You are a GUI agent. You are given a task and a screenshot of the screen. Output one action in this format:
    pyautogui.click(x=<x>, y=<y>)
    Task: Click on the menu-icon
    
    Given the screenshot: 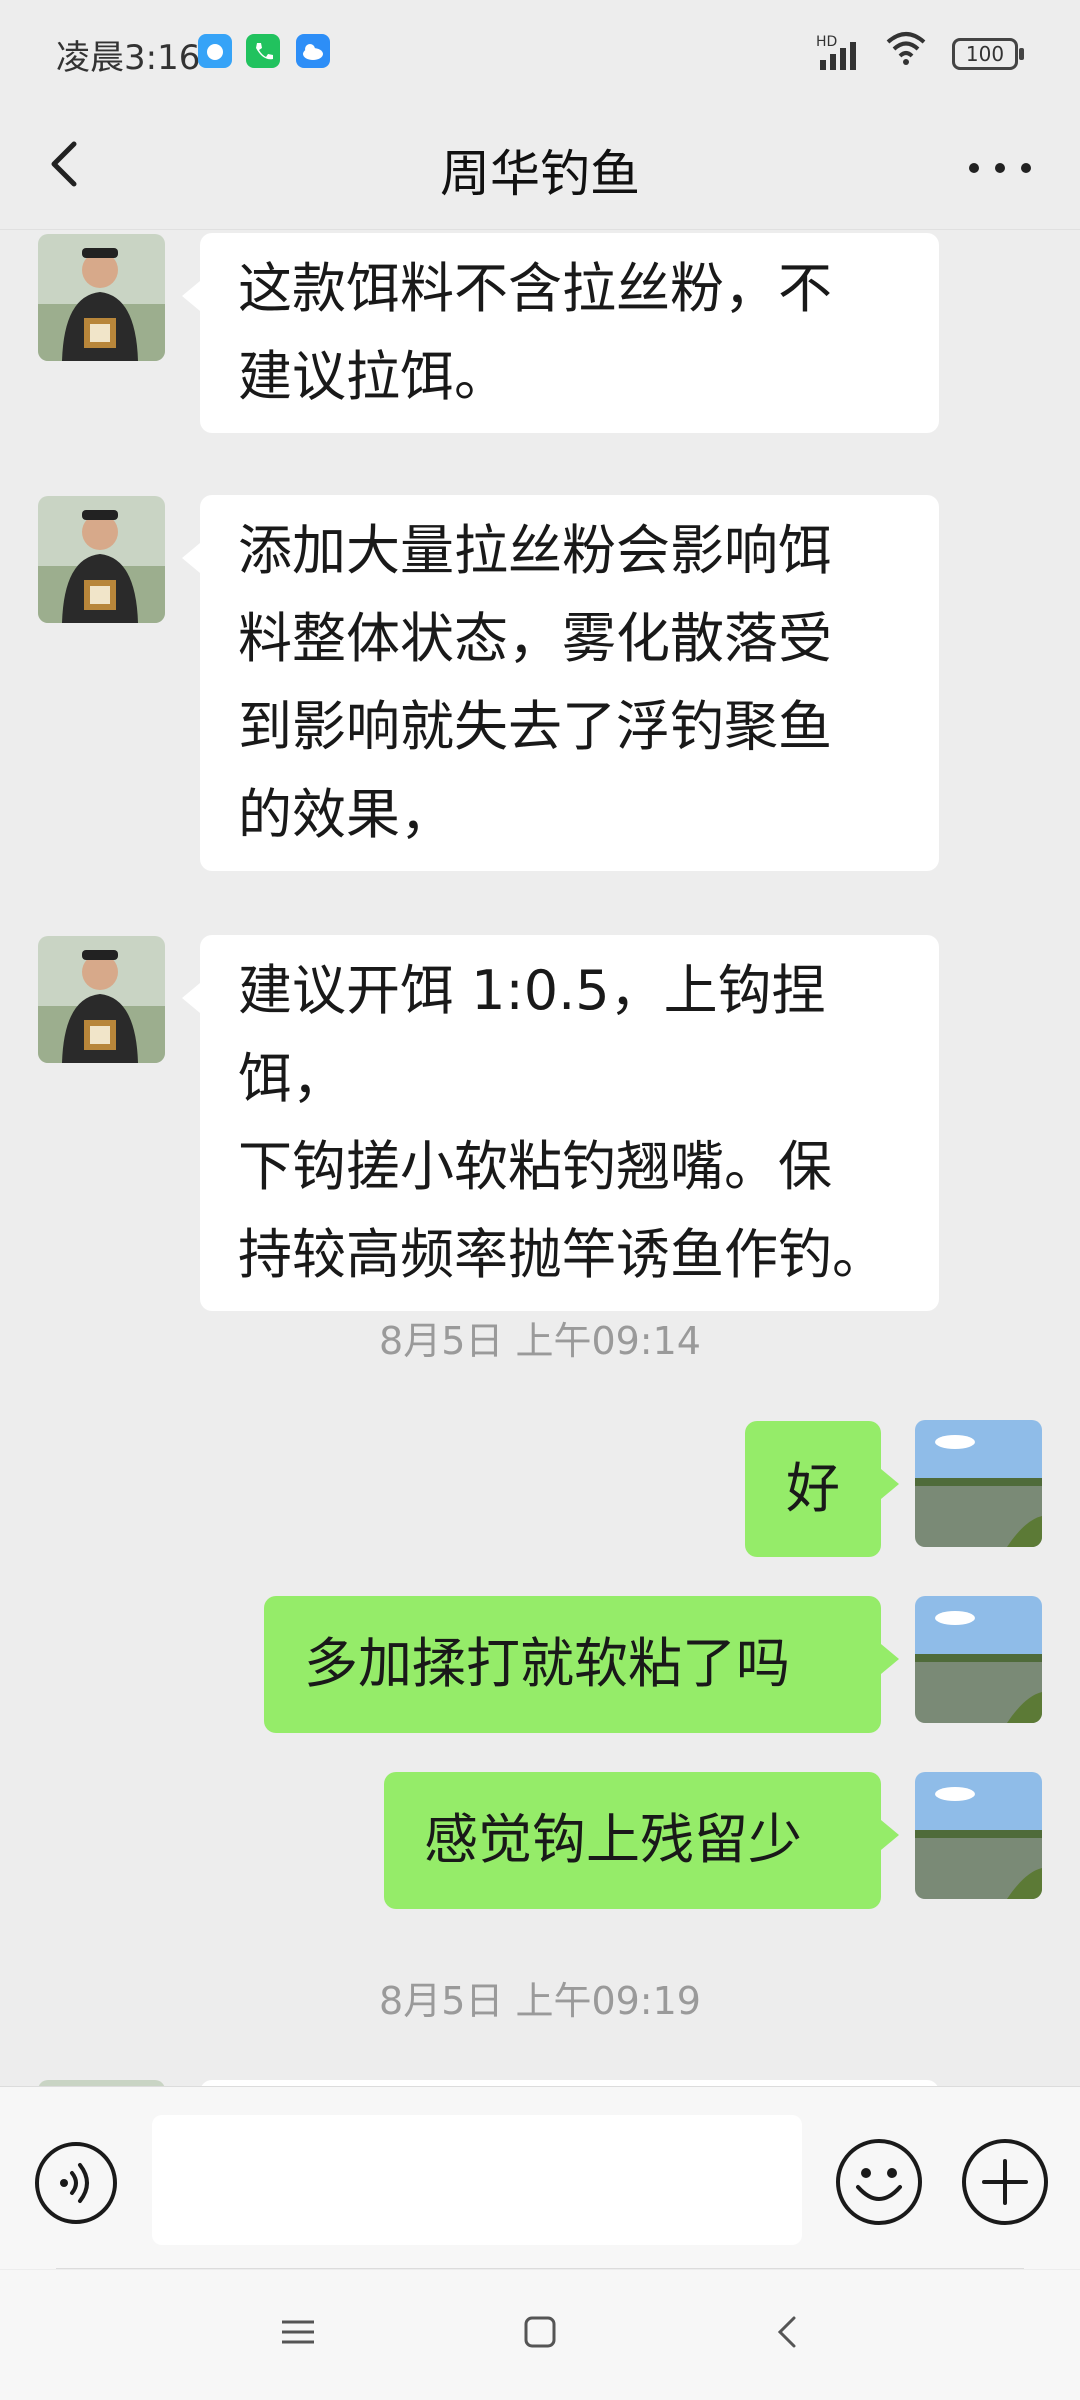 What is the action you would take?
    pyautogui.click(x=298, y=2332)
    